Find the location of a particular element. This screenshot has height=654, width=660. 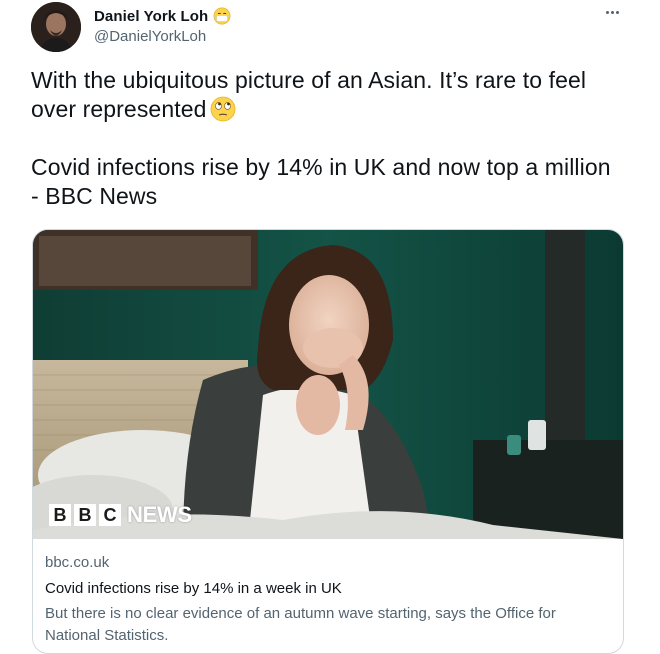

bbc-logo-b2: B is located at coordinates (85, 515).